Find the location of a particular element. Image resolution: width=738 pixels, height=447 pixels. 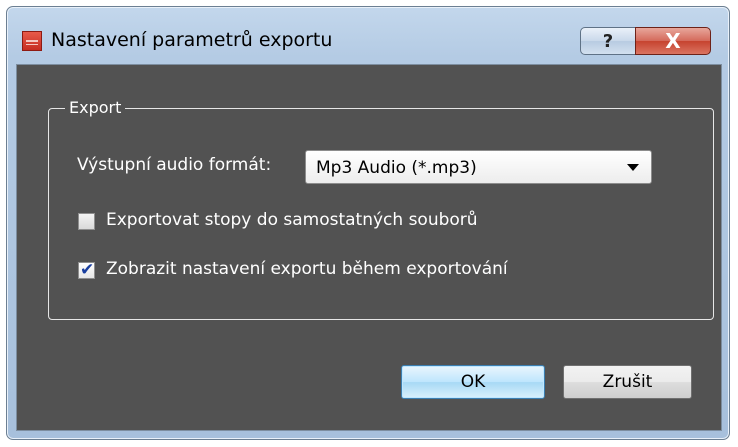

audio-format-label: Výstupní audio formát: is located at coordinates (174, 165).